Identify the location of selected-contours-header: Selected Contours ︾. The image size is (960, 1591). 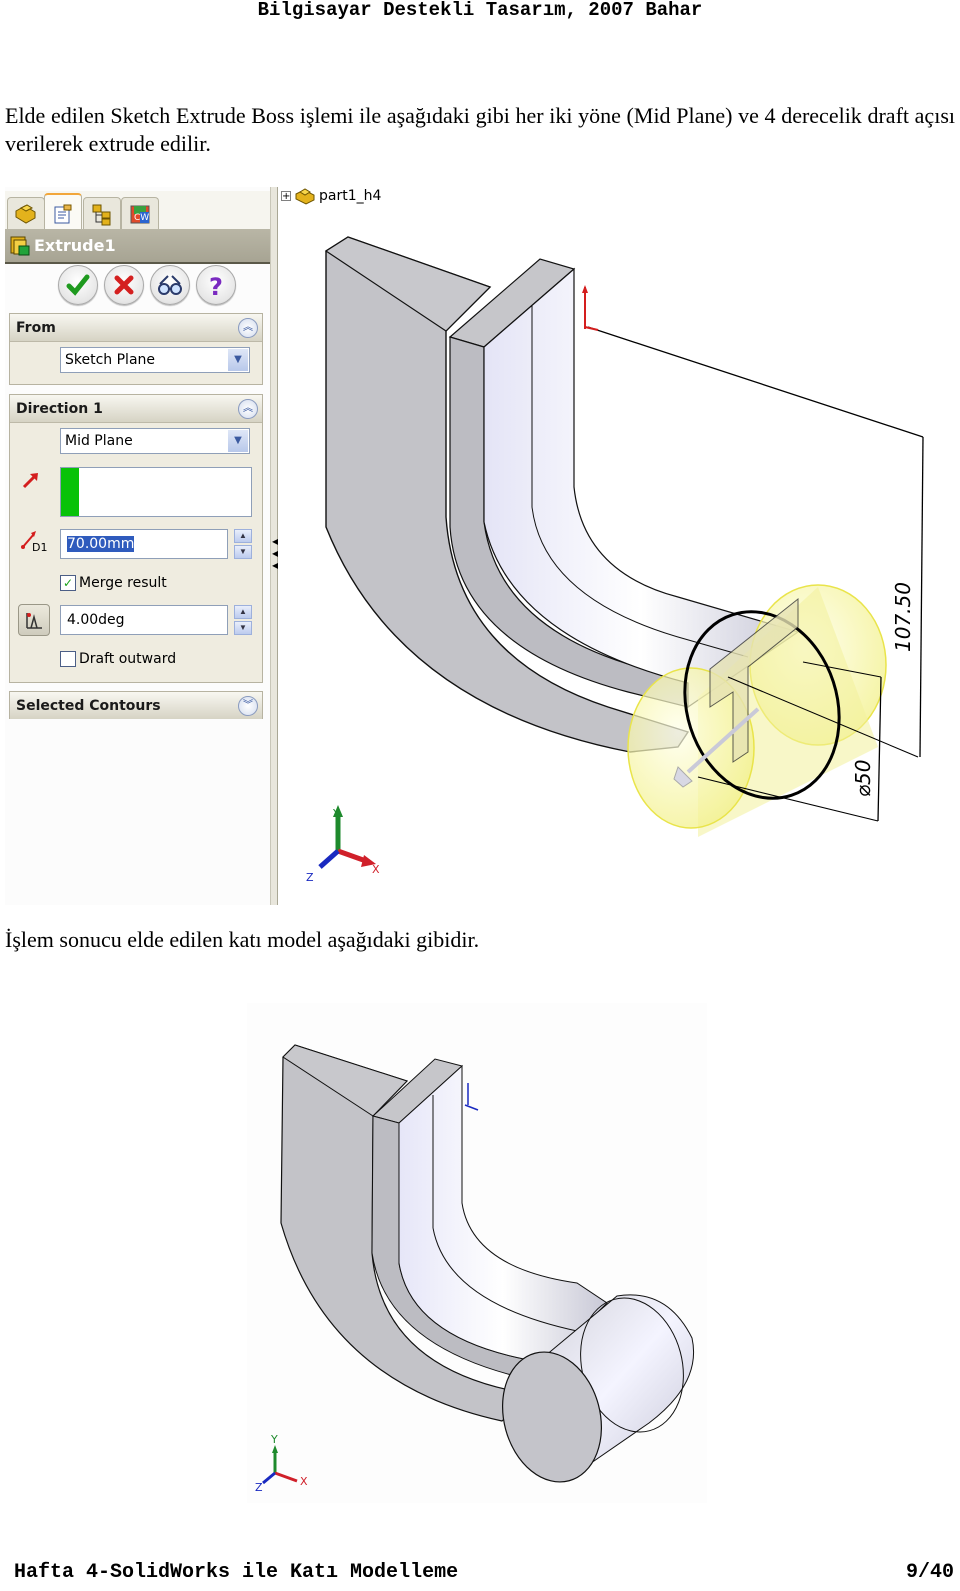
(136, 705).